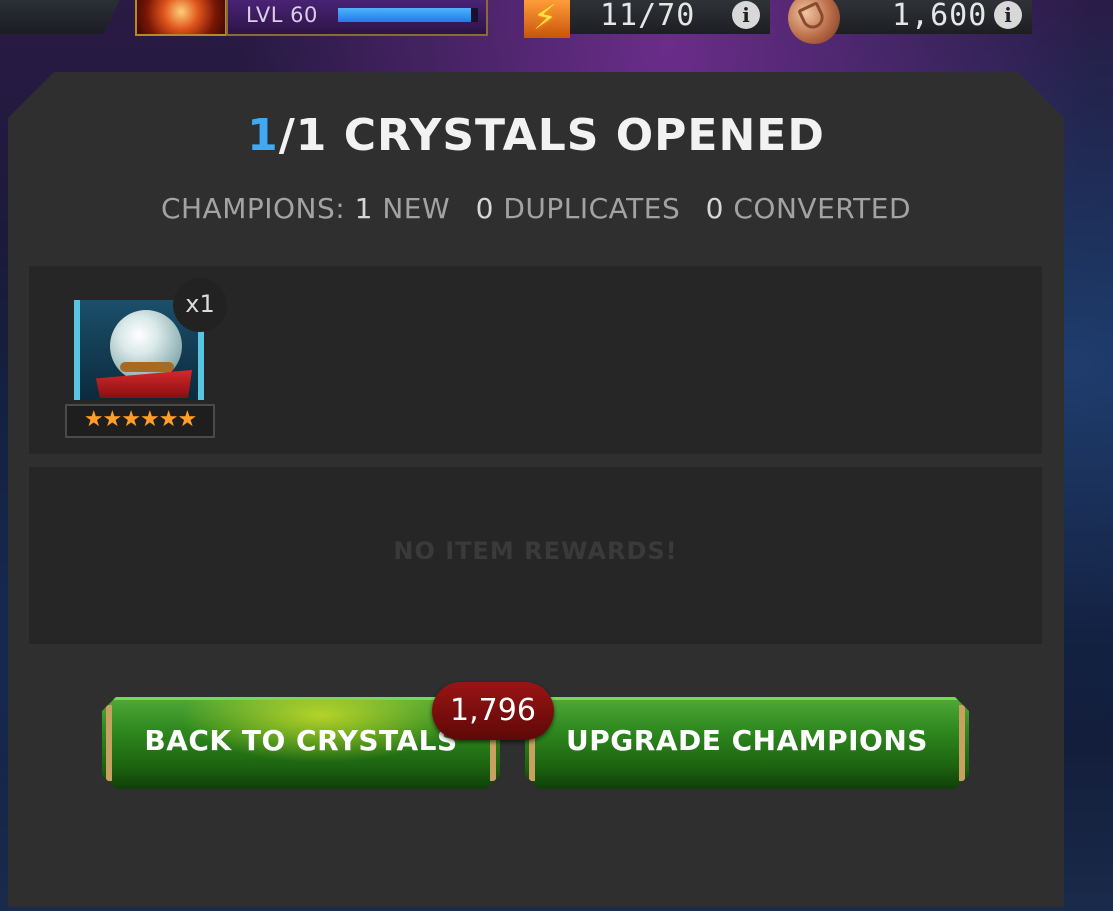 The width and height of the screenshot is (1113, 911). I want to click on star-rating: ★★★★★★, so click(140, 421).